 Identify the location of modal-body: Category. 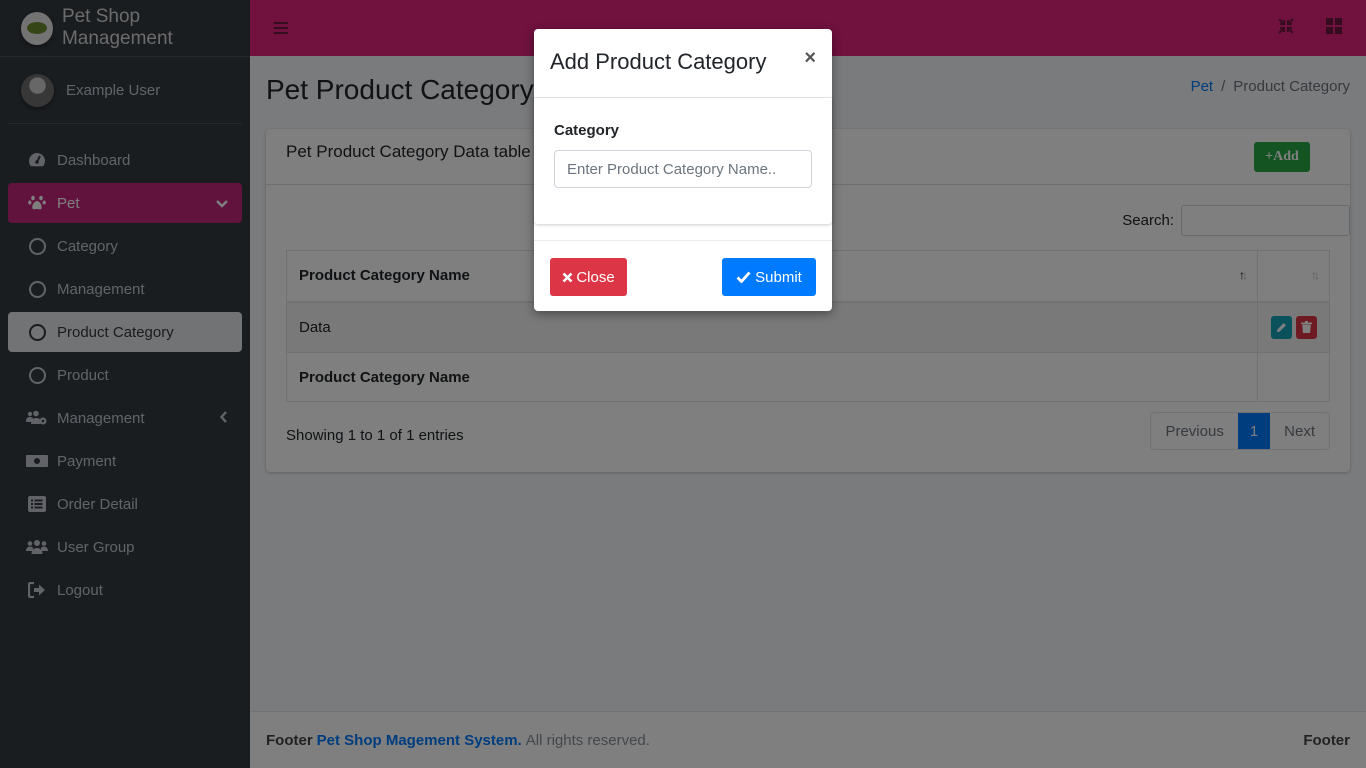
(683, 161).